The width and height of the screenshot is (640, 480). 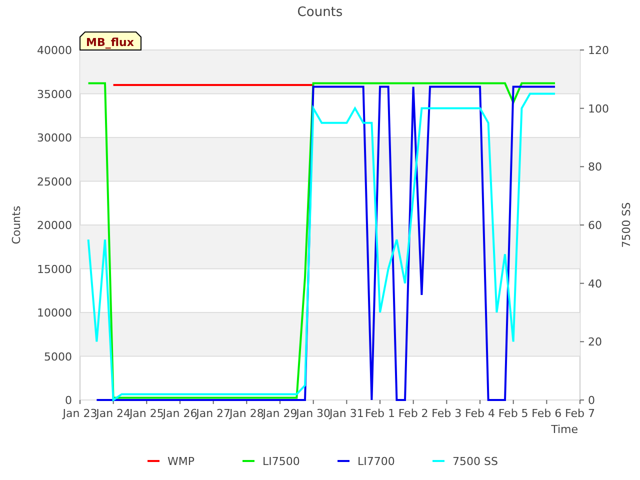 What do you see at coordinates (54, 181) in the screenshot?
I see `y-tick-label: 25000` at bounding box center [54, 181].